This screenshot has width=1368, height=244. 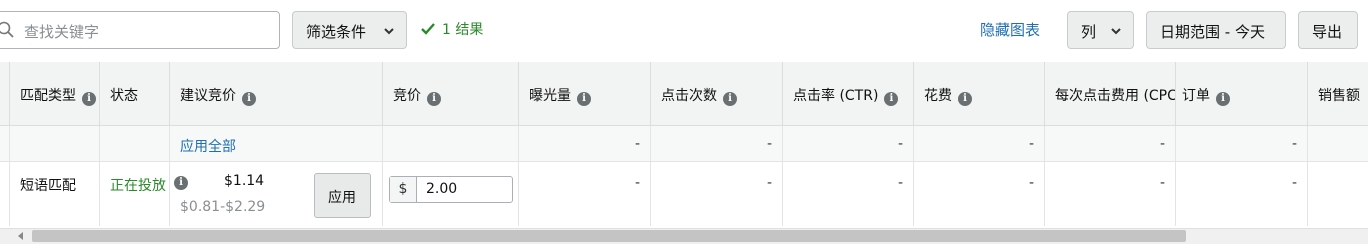 I want to click on filter-label: 筛选条件, so click(x=336, y=32).